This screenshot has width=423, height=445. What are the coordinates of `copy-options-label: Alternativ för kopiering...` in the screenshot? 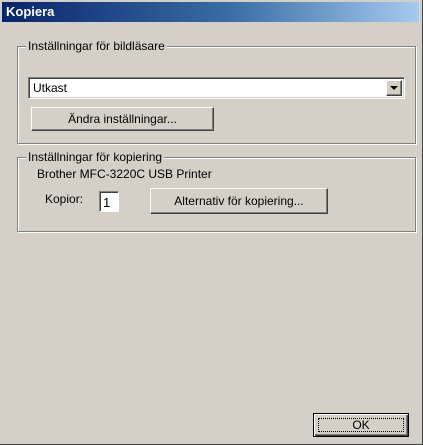 It's located at (239, 201).